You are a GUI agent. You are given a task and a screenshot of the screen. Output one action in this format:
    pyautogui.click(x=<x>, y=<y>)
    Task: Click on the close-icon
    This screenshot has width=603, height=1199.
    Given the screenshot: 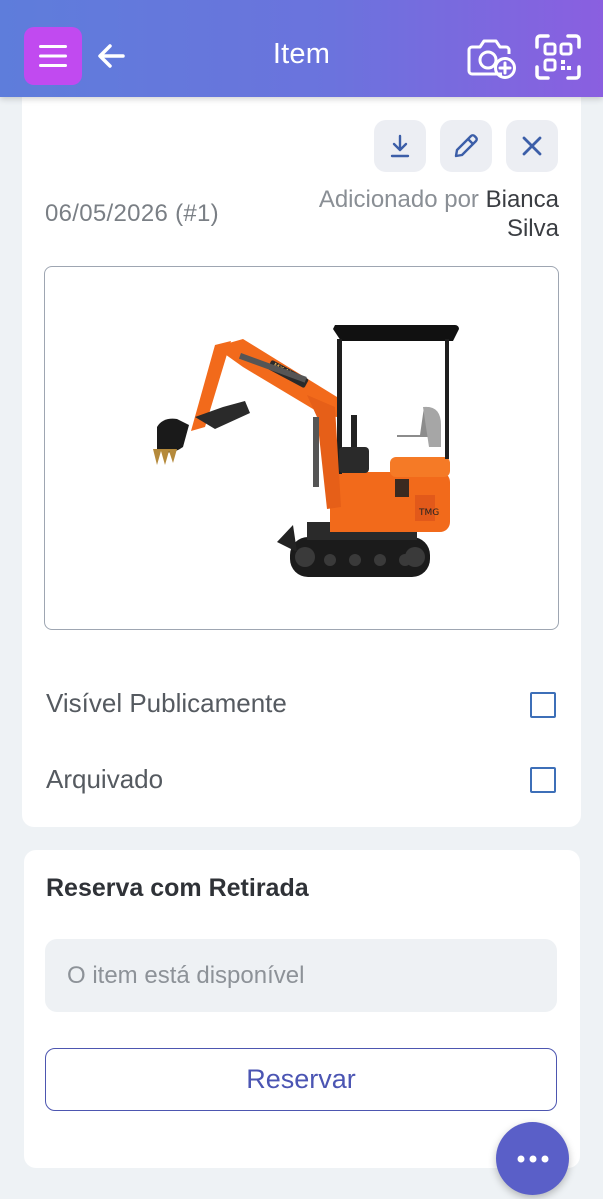 What is the action you would take?
    pyautogui.click(x=532, y=146)
    